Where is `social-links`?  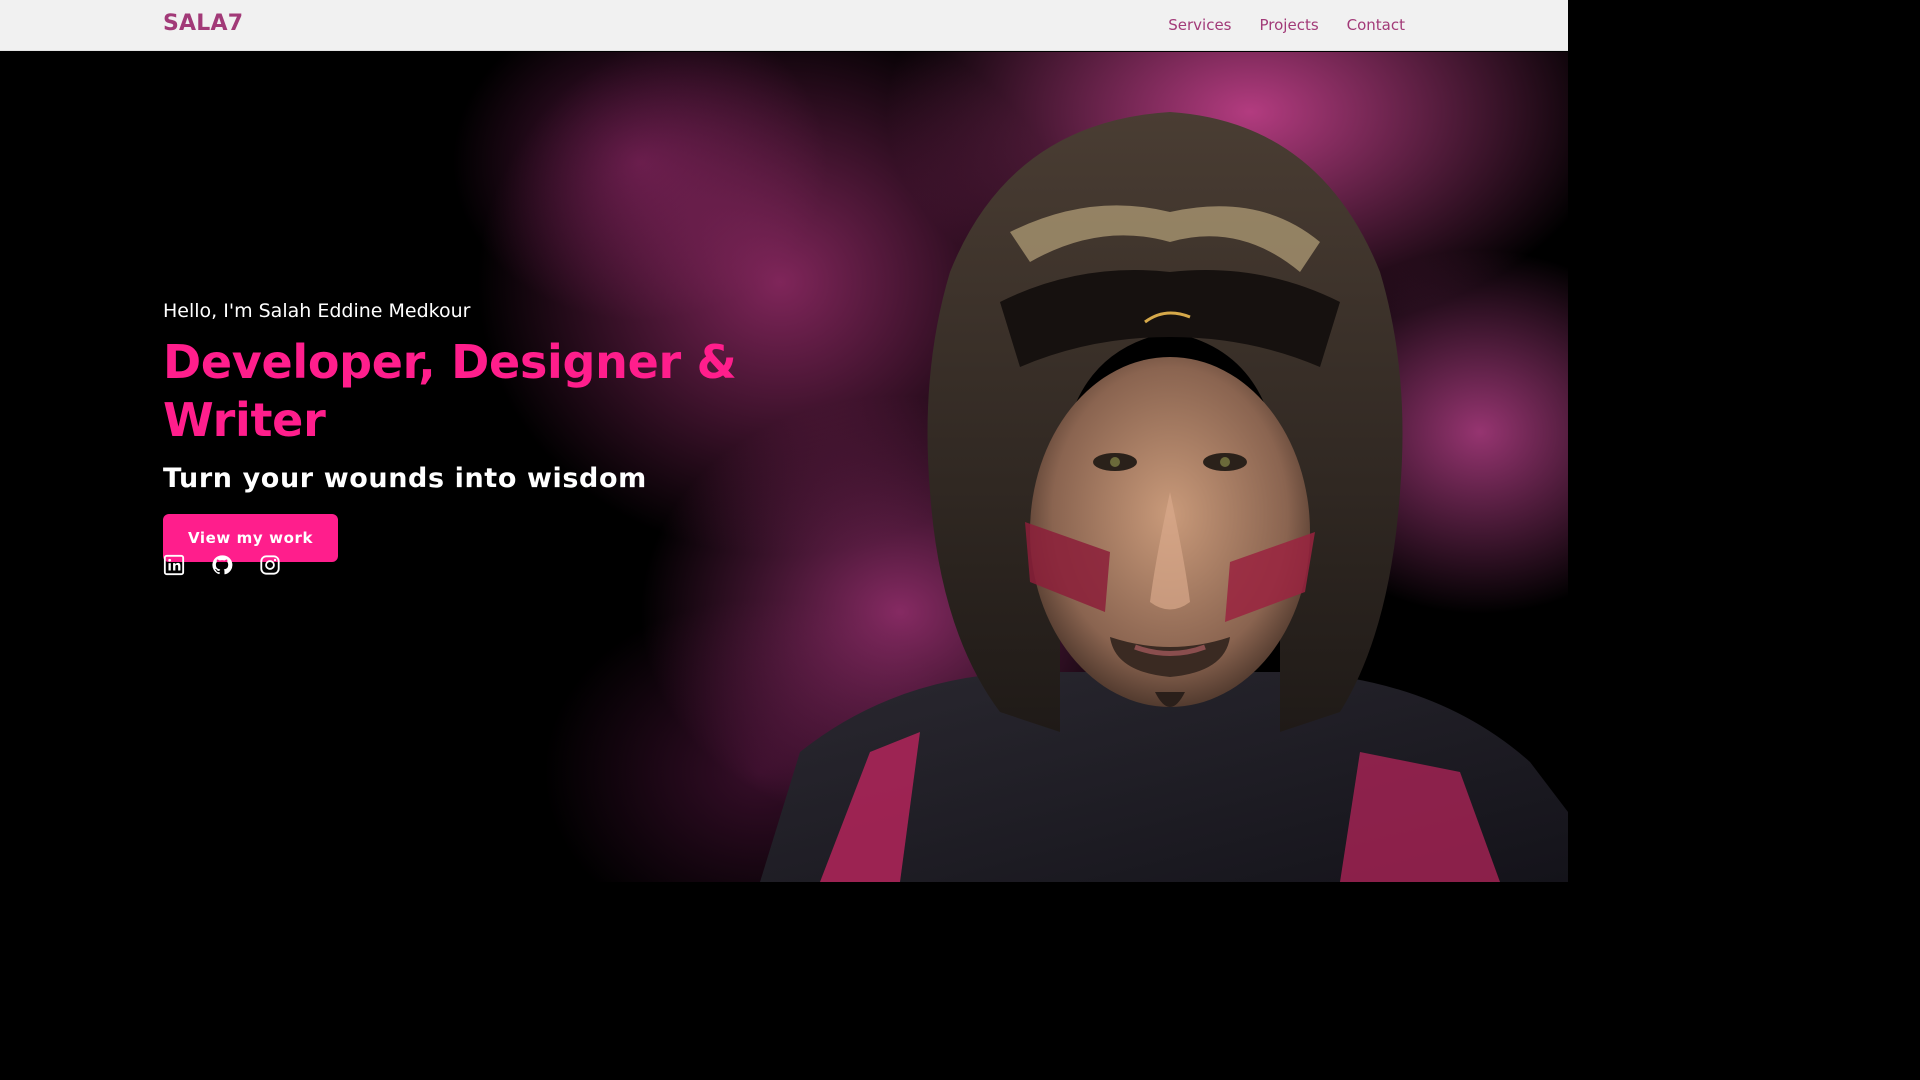 social-links is located at coordinates (222, 565).